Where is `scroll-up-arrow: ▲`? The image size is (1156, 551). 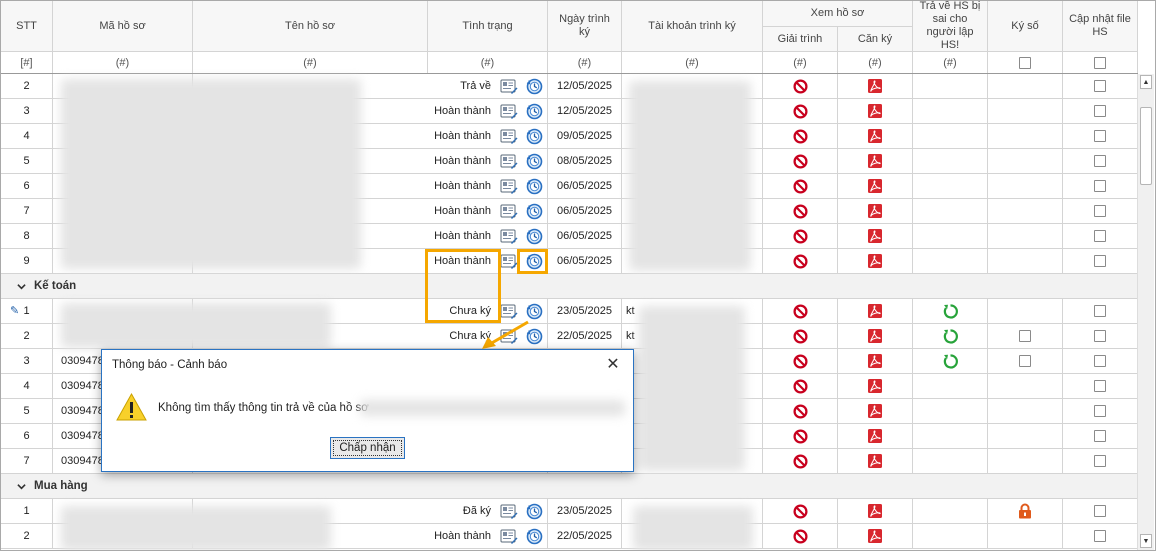 scroll-up-arrow: ▲ is located at coordinates (1146, 82).